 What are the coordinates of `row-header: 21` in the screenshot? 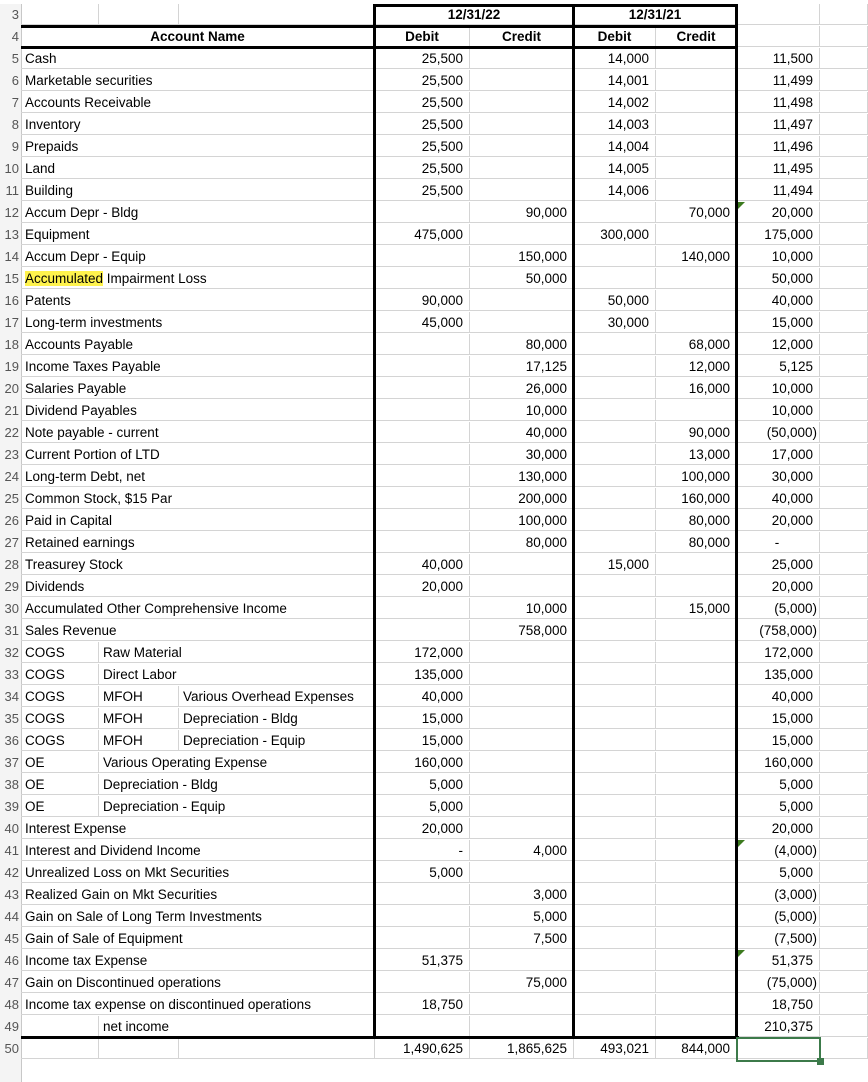 It's located at (11, 411).